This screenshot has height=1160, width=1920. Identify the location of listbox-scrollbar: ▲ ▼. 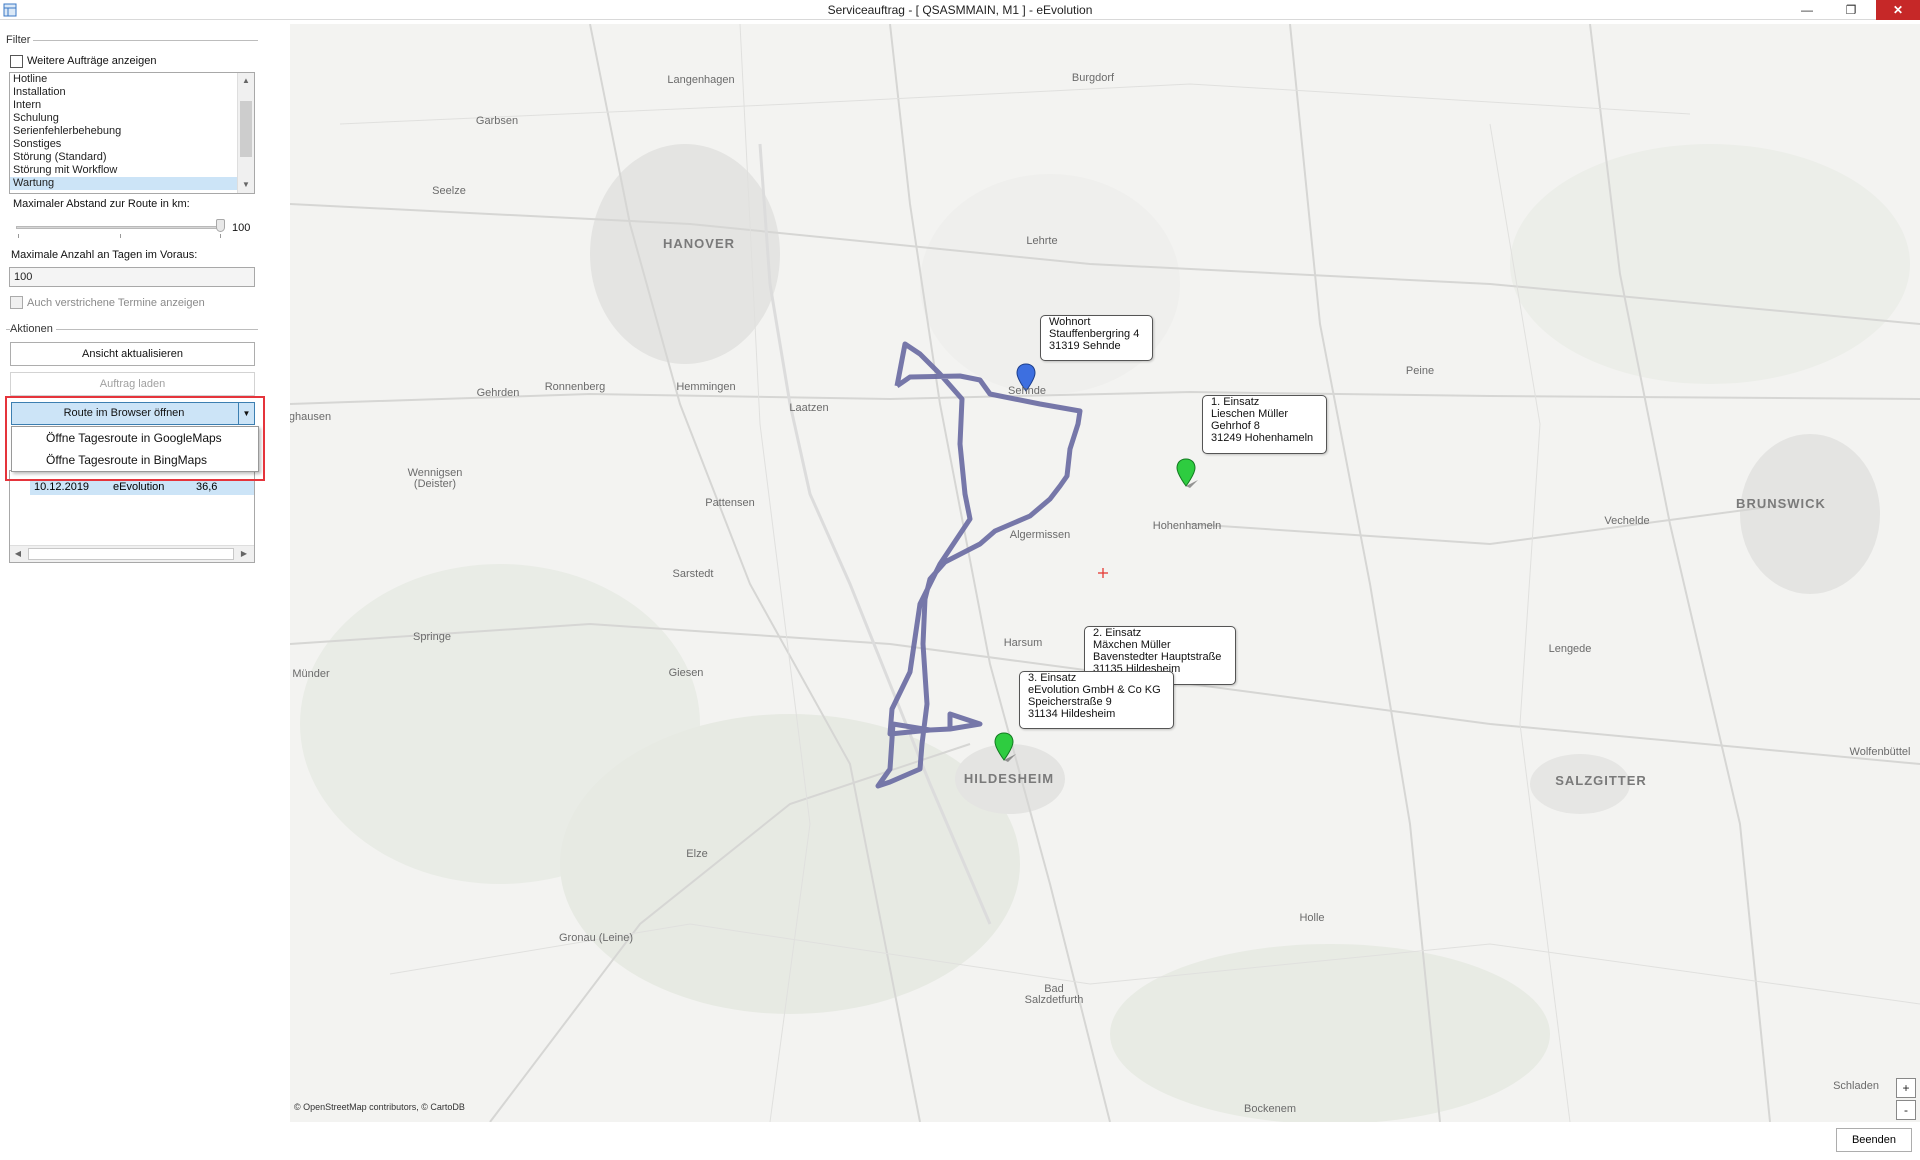
(245, 133).